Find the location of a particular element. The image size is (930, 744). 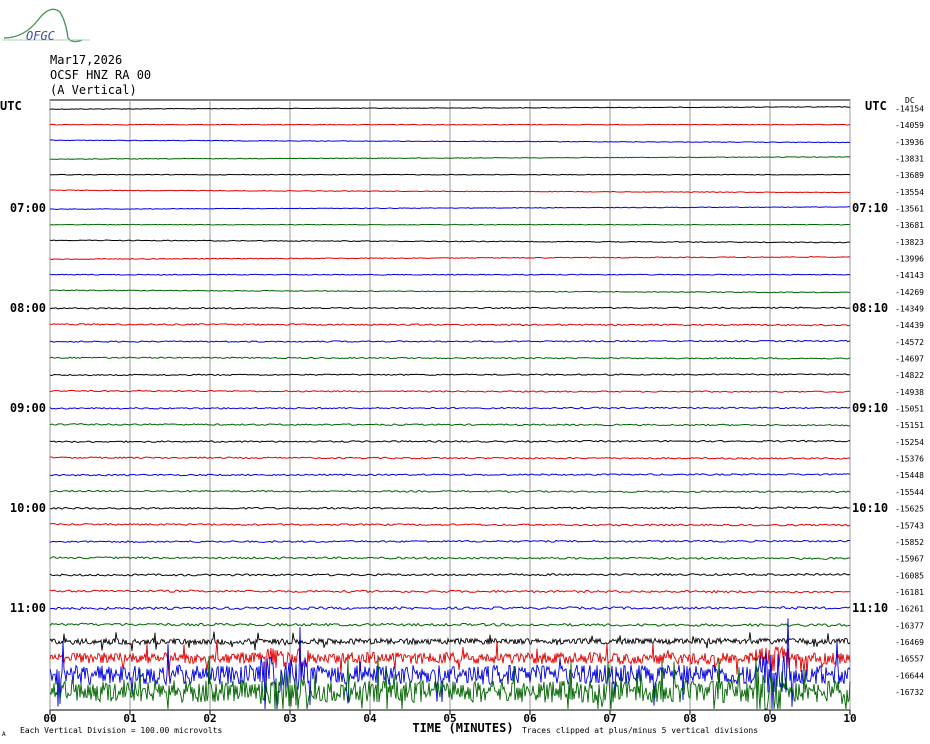

logo-text: OFGC is located at coordinates (41, 36).